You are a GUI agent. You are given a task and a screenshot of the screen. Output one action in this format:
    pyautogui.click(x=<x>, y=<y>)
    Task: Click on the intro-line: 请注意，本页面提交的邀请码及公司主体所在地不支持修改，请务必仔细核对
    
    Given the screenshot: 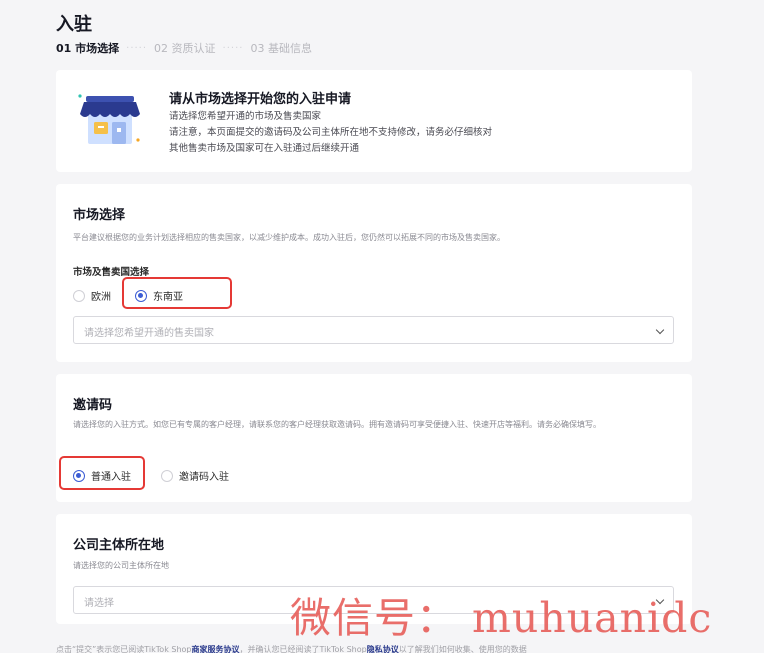 What is the action you would take?
    pyautogui.click(x=331, y=132)
    